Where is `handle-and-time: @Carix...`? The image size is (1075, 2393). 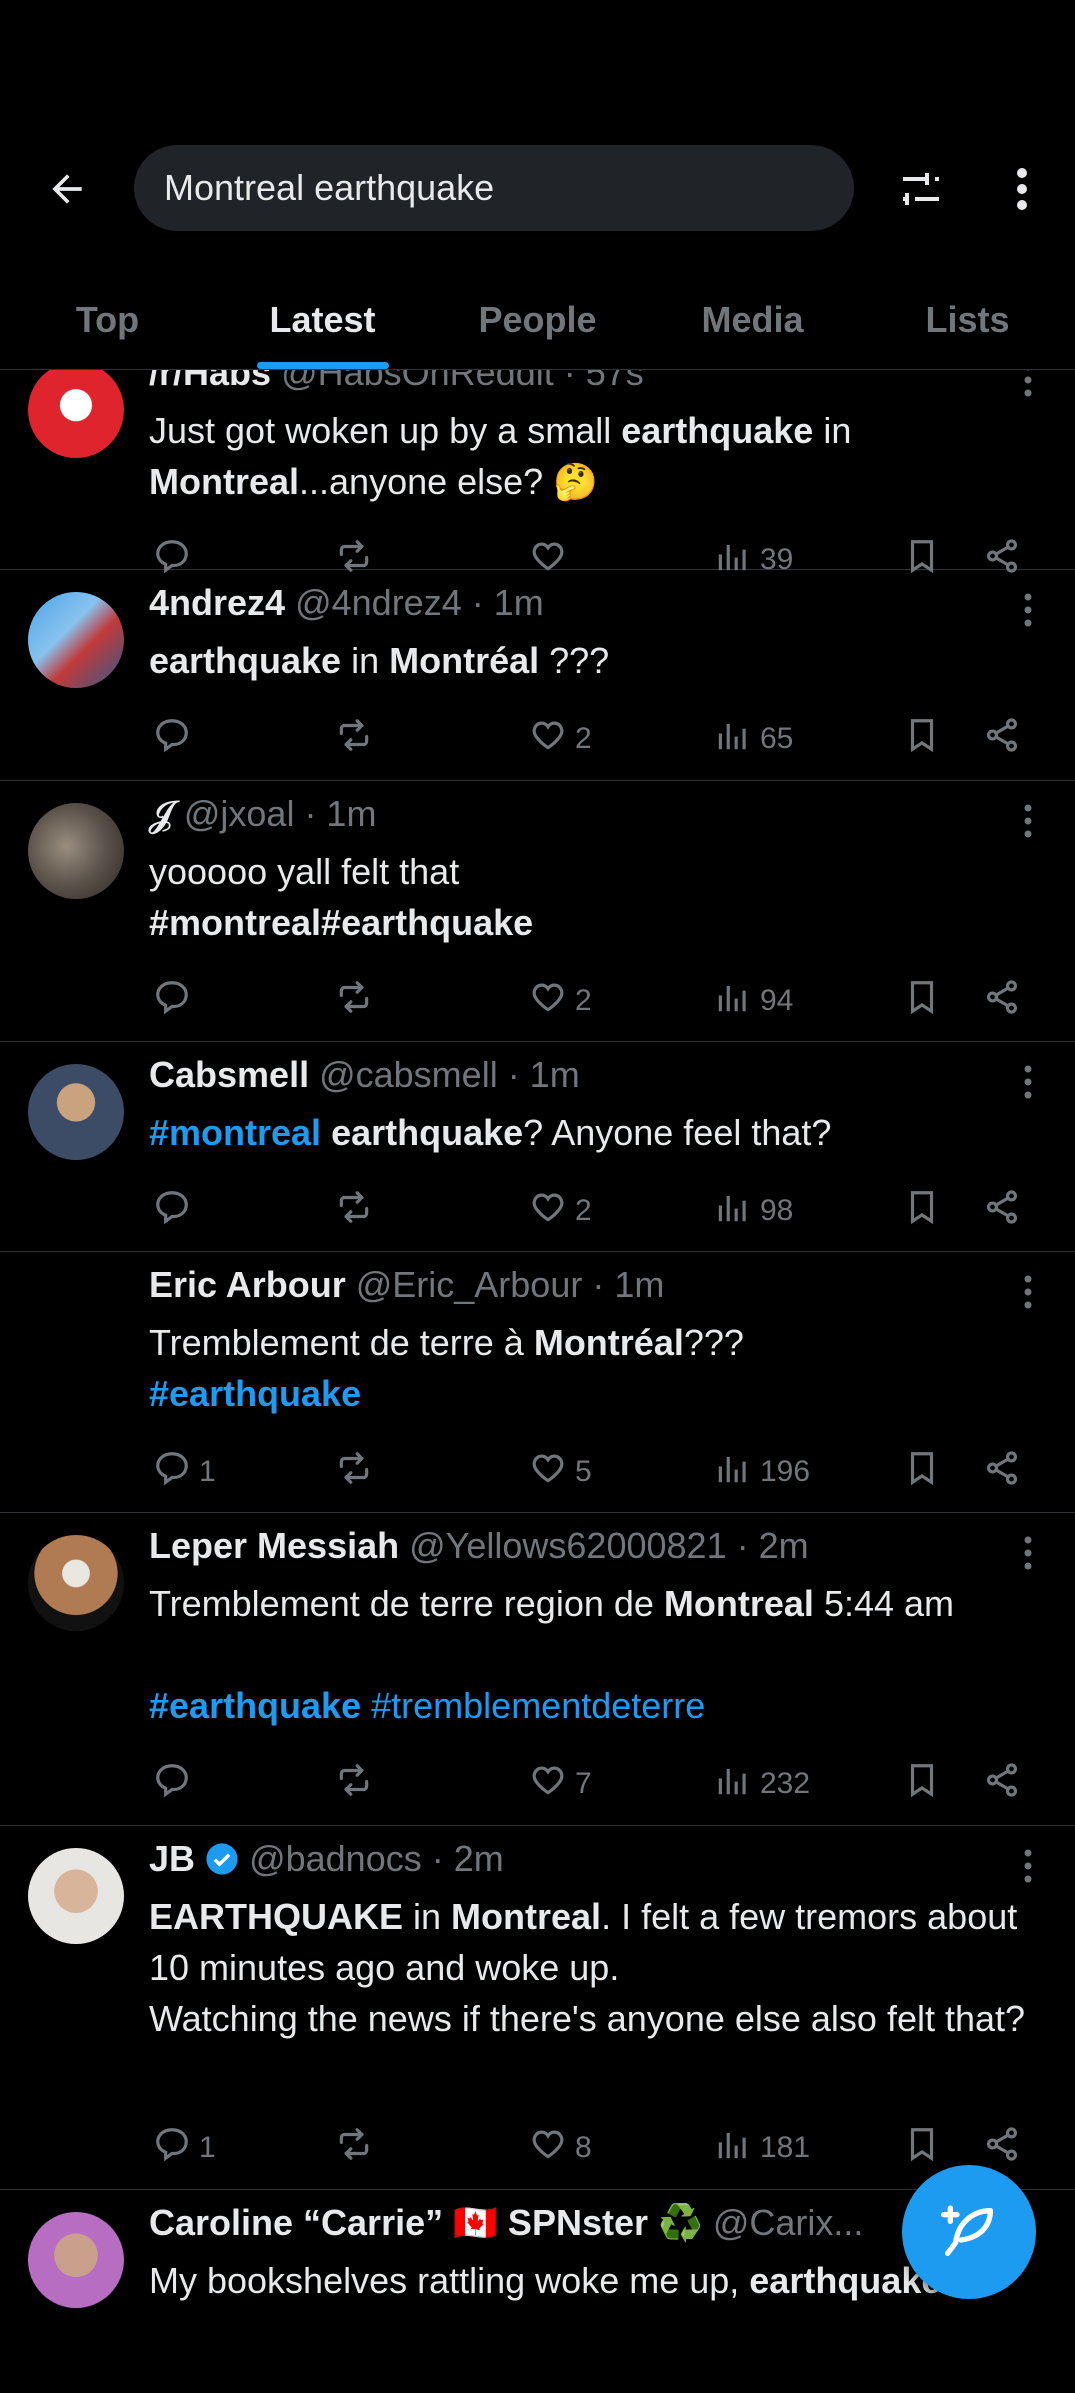 handle-and-time: @Carix... is located at coordinates (788, 2222).